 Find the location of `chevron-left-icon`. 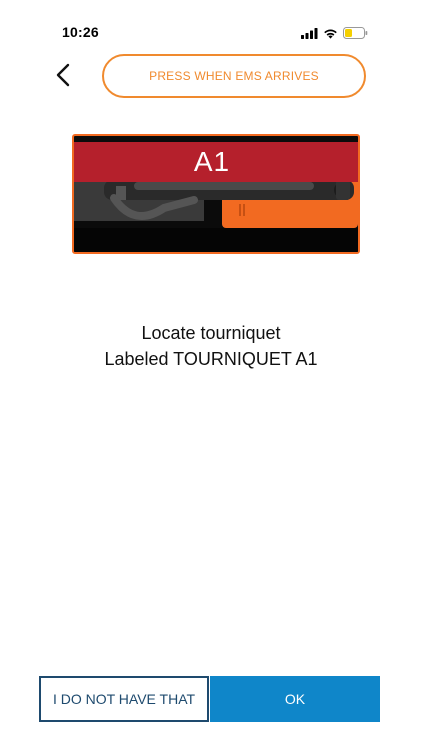

chevron-left-icon is located at coordinates (63, 77).